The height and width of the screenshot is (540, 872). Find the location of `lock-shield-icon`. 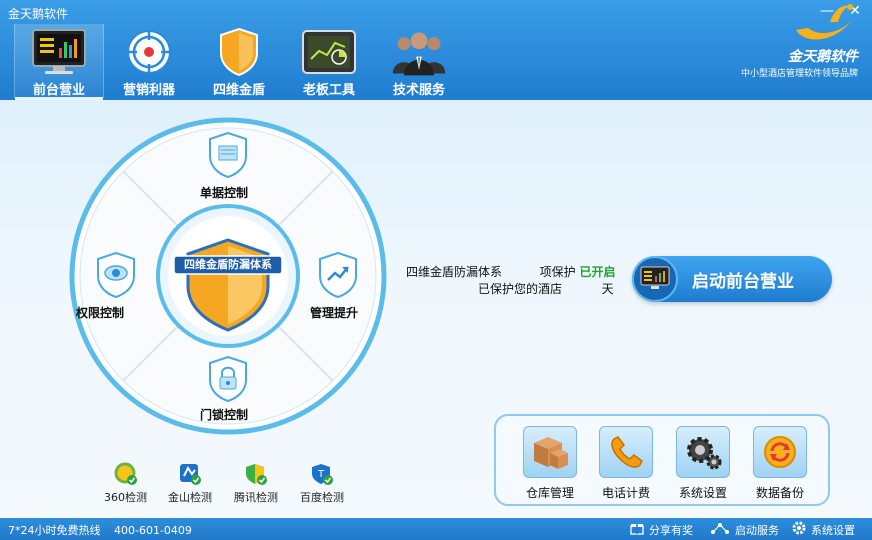

lock-shield-icon is located at coordinates (228, 379).